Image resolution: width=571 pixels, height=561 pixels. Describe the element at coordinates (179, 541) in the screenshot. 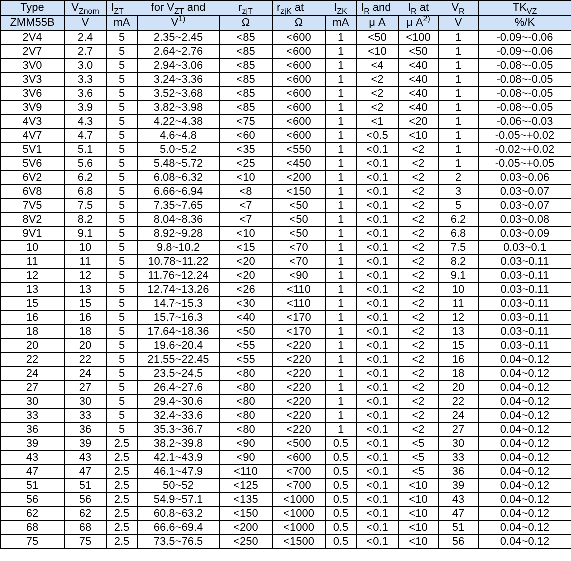

I see `table-cell: 73.5~76.5` at that location.